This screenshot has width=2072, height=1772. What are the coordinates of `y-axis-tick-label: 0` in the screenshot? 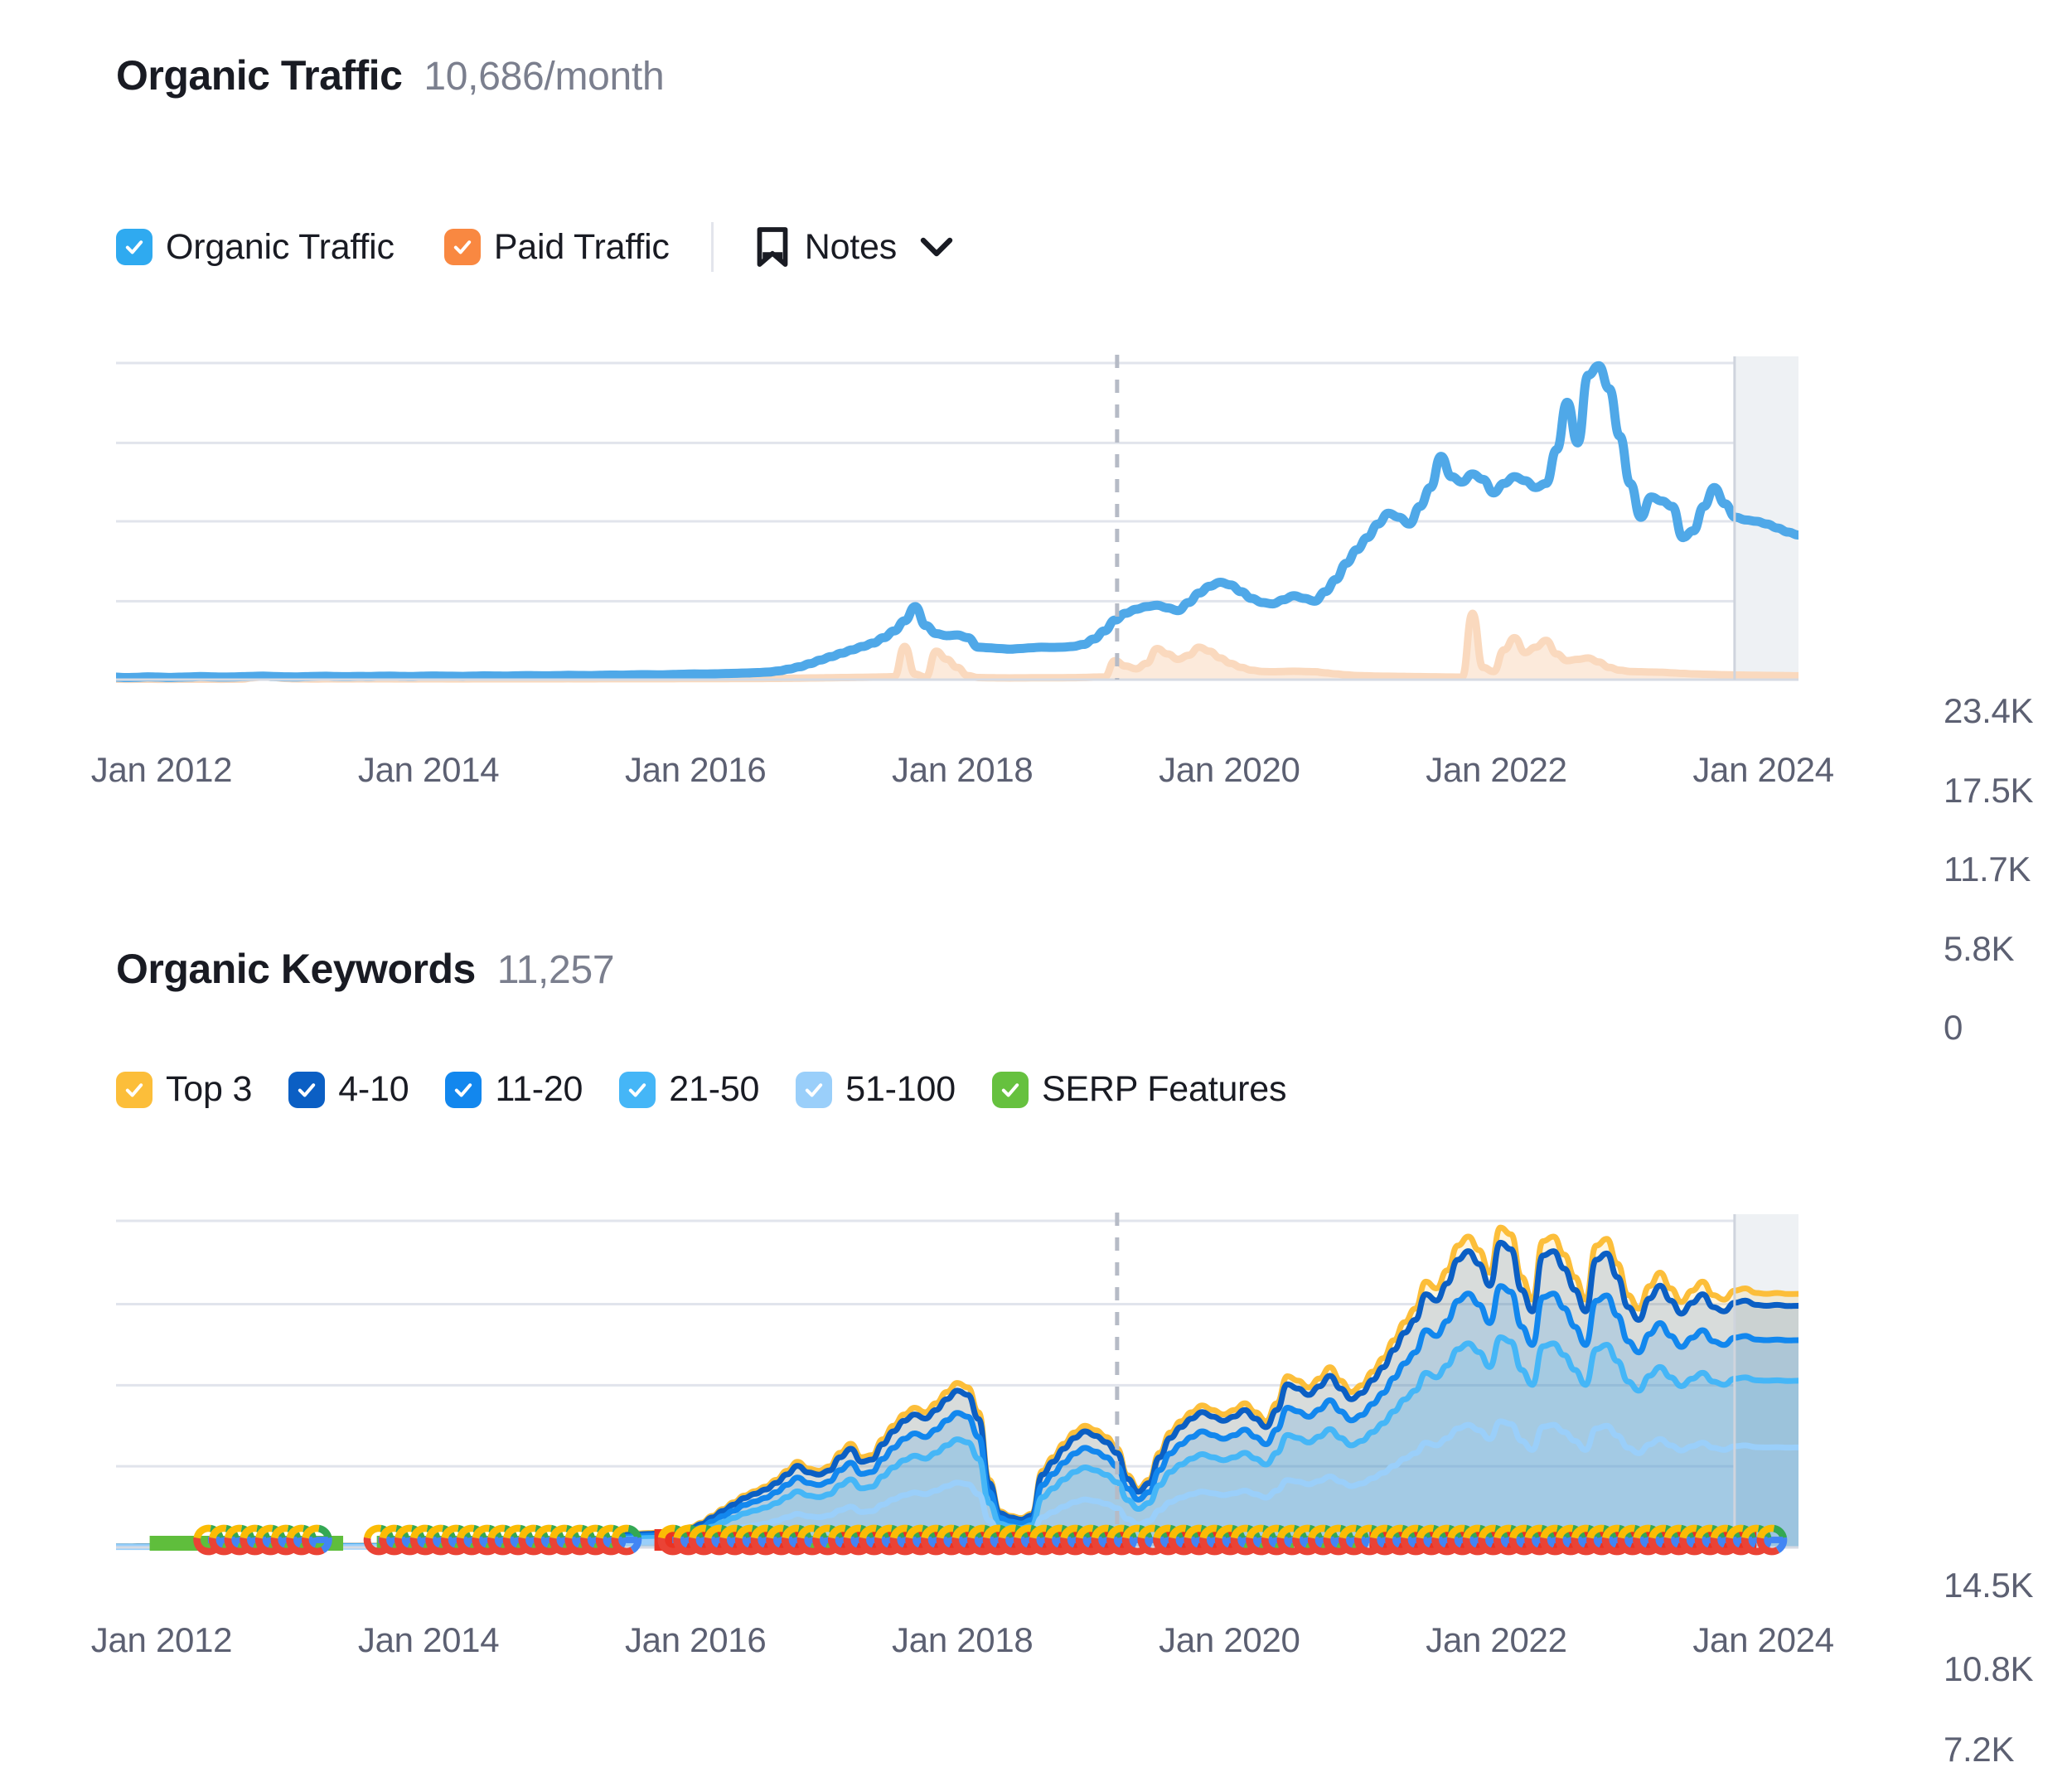 It's located at (1953, 1027).